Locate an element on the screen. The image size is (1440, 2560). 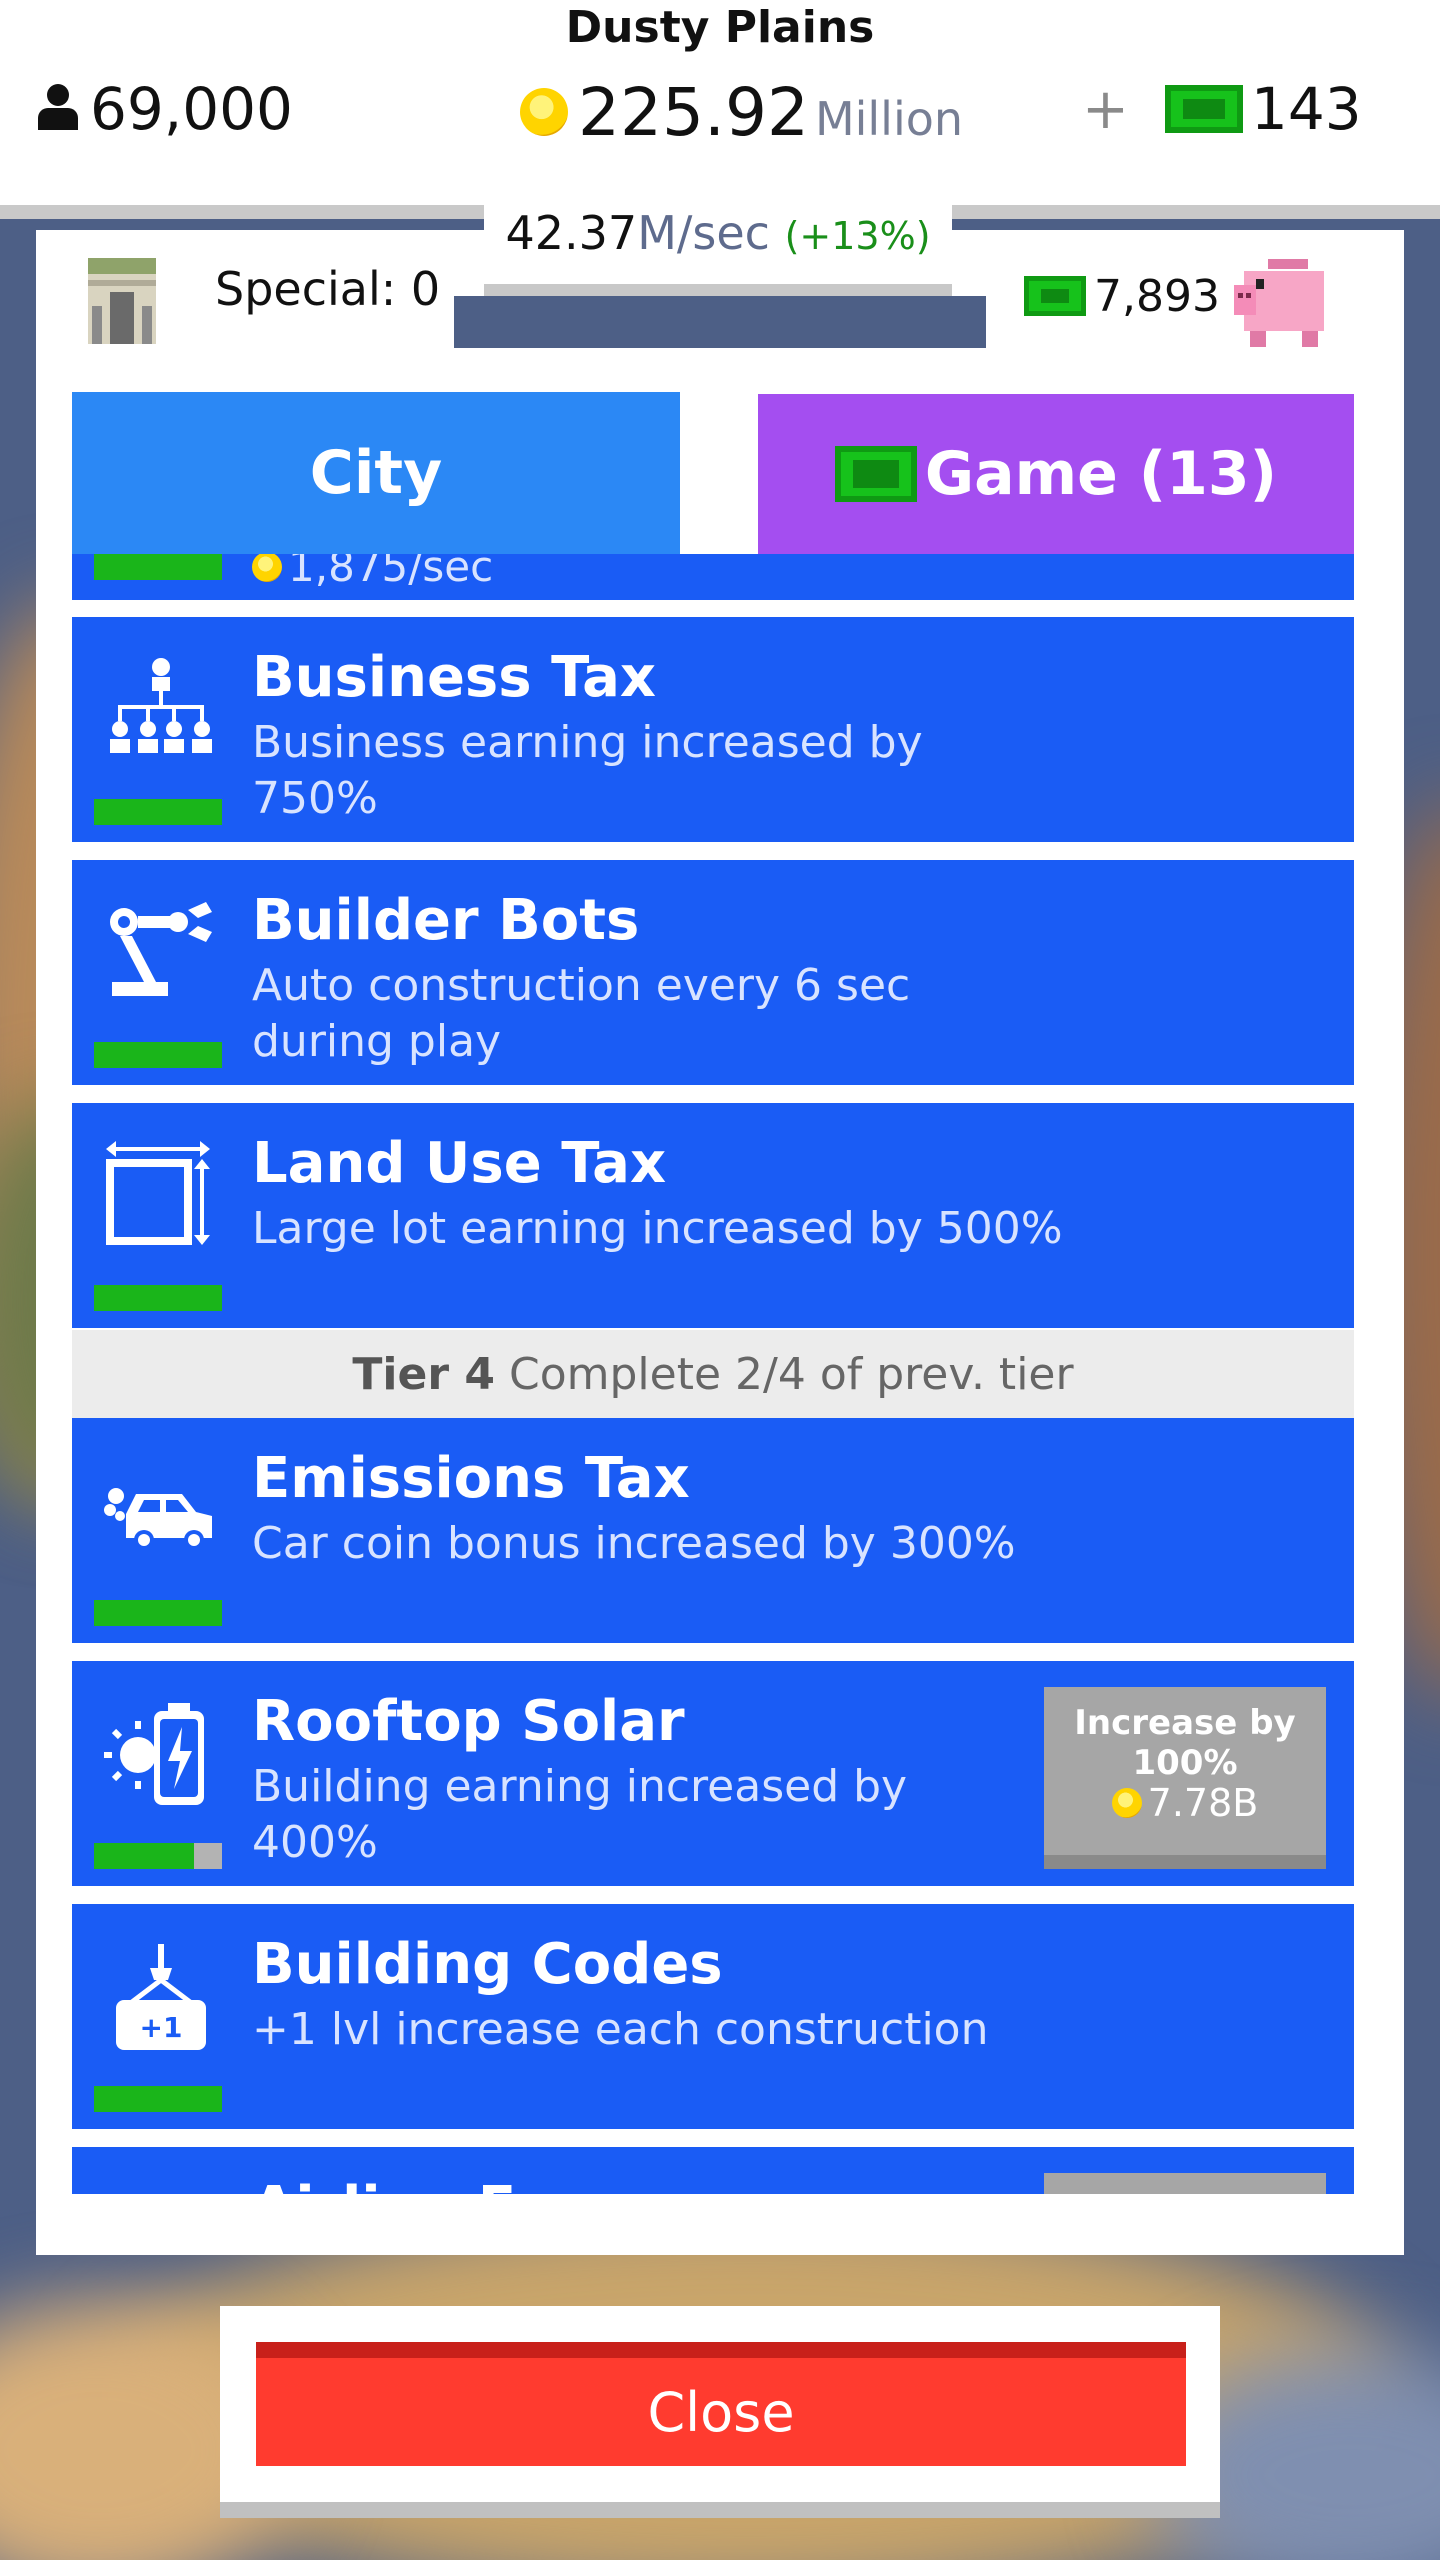
coins-display: 225.92 Million is located at coordinates (741, 112).